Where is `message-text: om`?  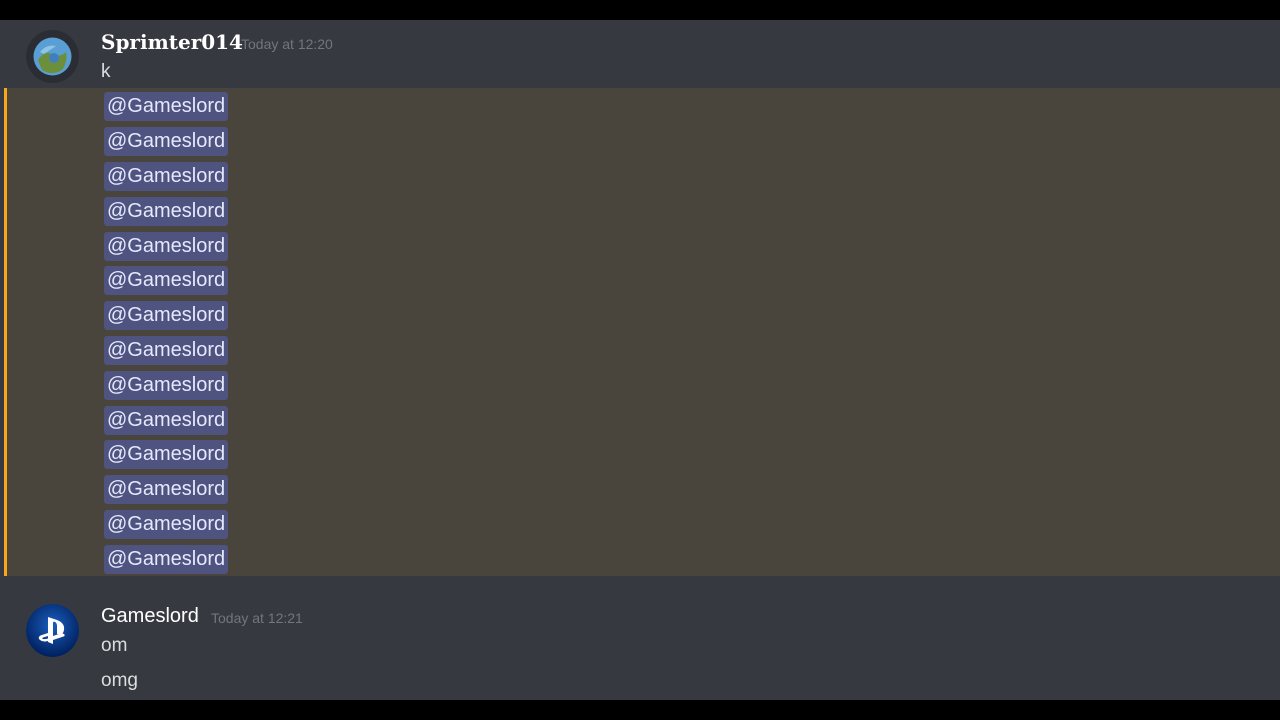
message-text: om is located at coordinates (114, 645).